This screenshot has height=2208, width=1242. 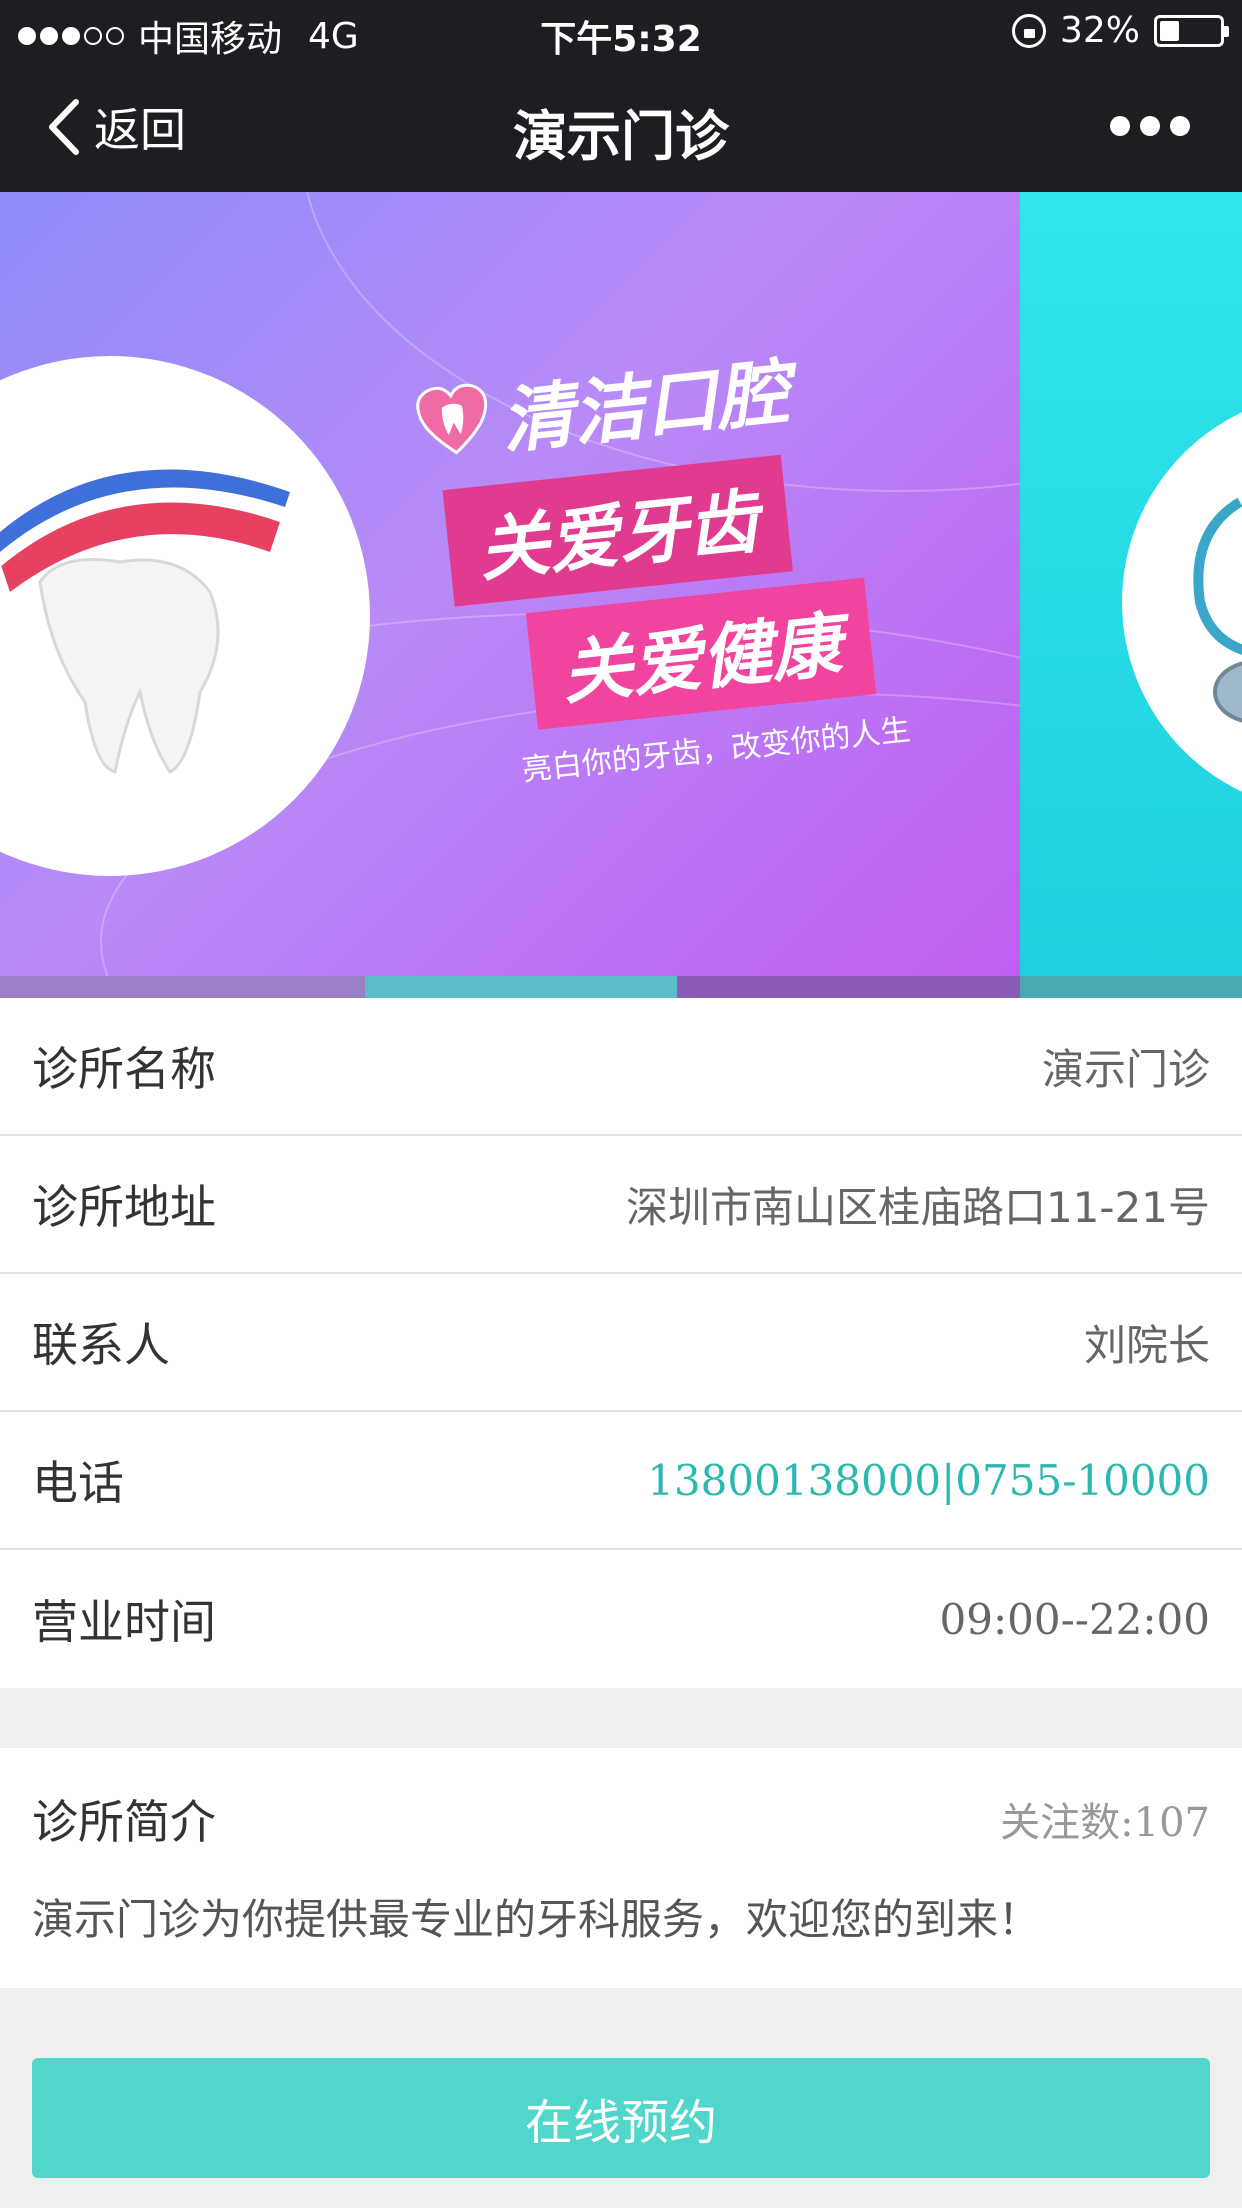 I want to click on intro-label: 诊所简介, so click(x=124, y=1822).